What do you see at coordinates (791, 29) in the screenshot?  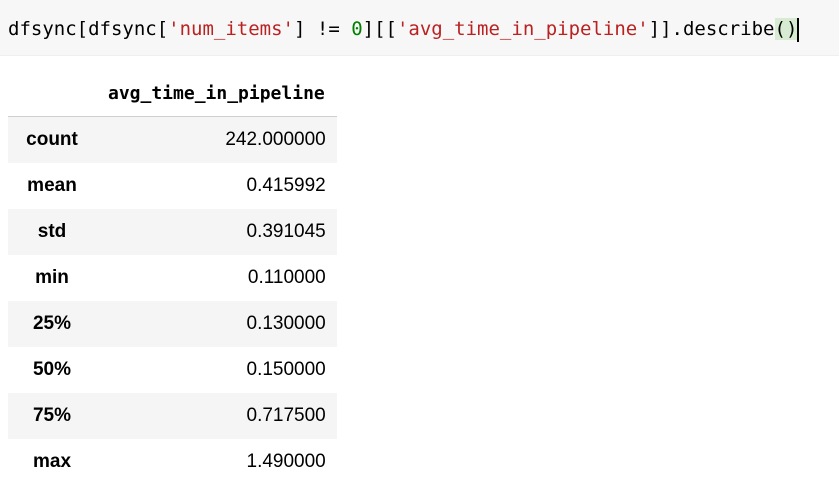 I see `code-token-close-paren: )` at bounding box center [791, 29].